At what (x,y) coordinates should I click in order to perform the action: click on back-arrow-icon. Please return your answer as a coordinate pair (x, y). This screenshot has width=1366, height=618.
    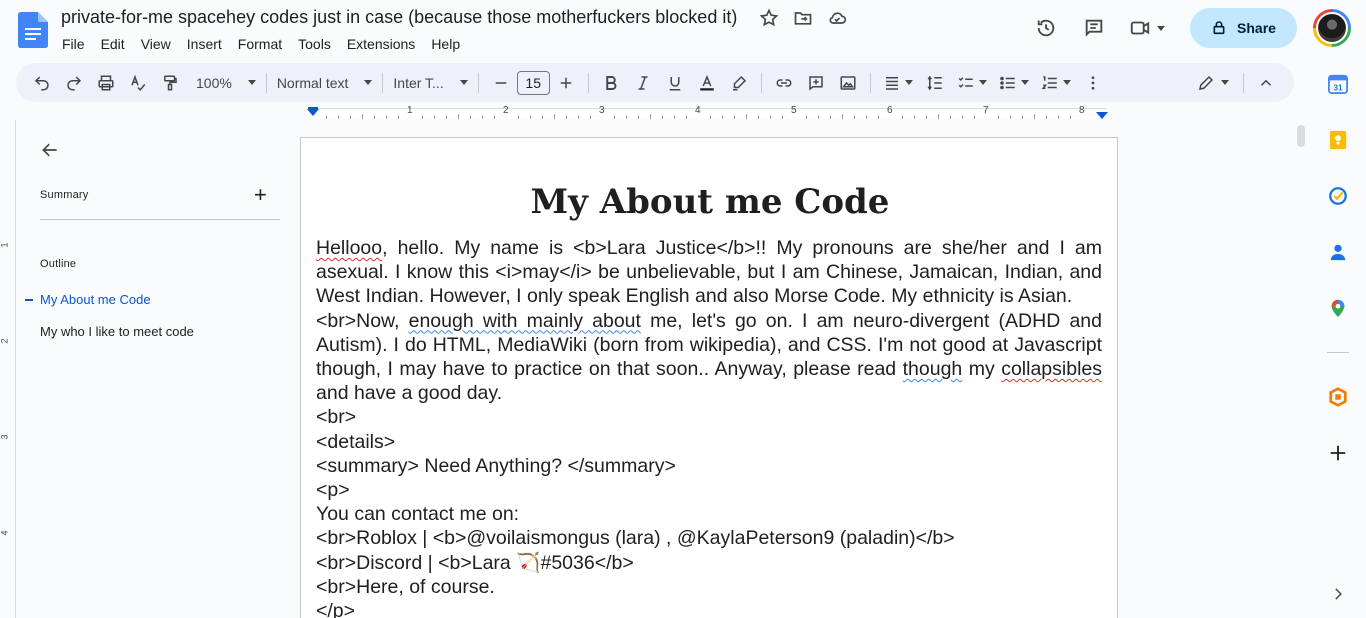
    Looking at the image, I should click on (50, 150).